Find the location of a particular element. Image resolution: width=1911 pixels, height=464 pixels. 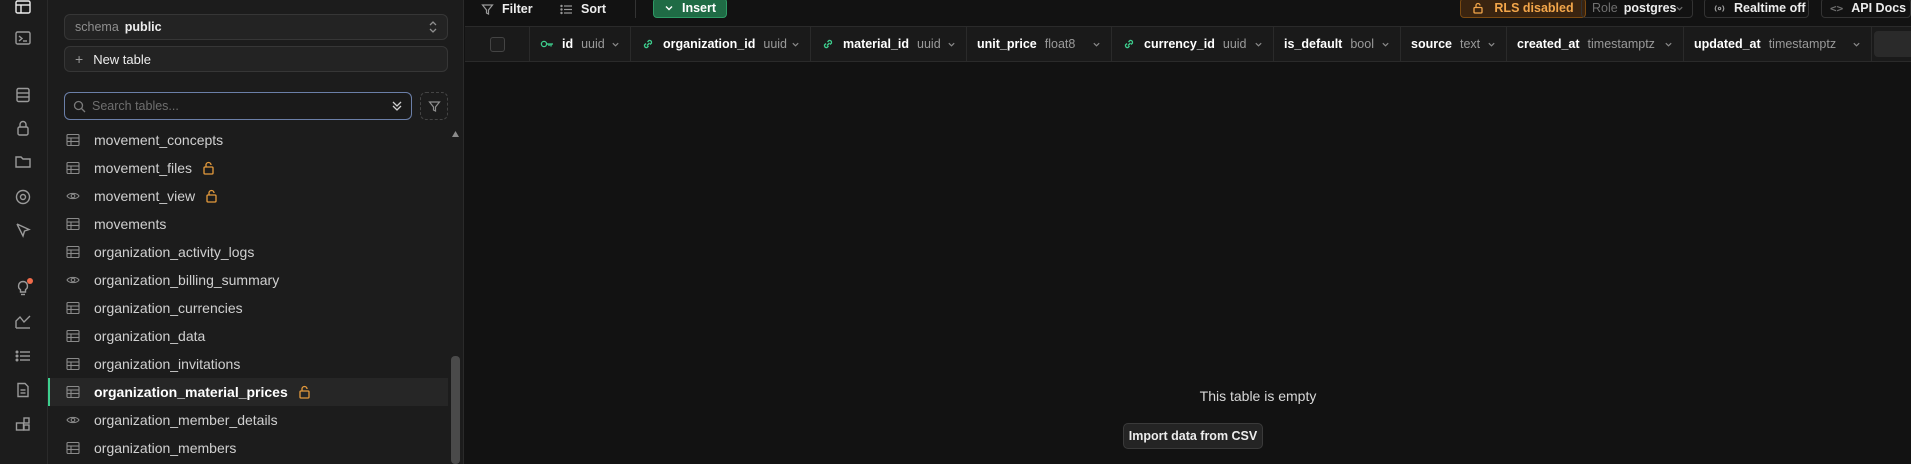

sort-list-icon is located at coordinates (566, 9).